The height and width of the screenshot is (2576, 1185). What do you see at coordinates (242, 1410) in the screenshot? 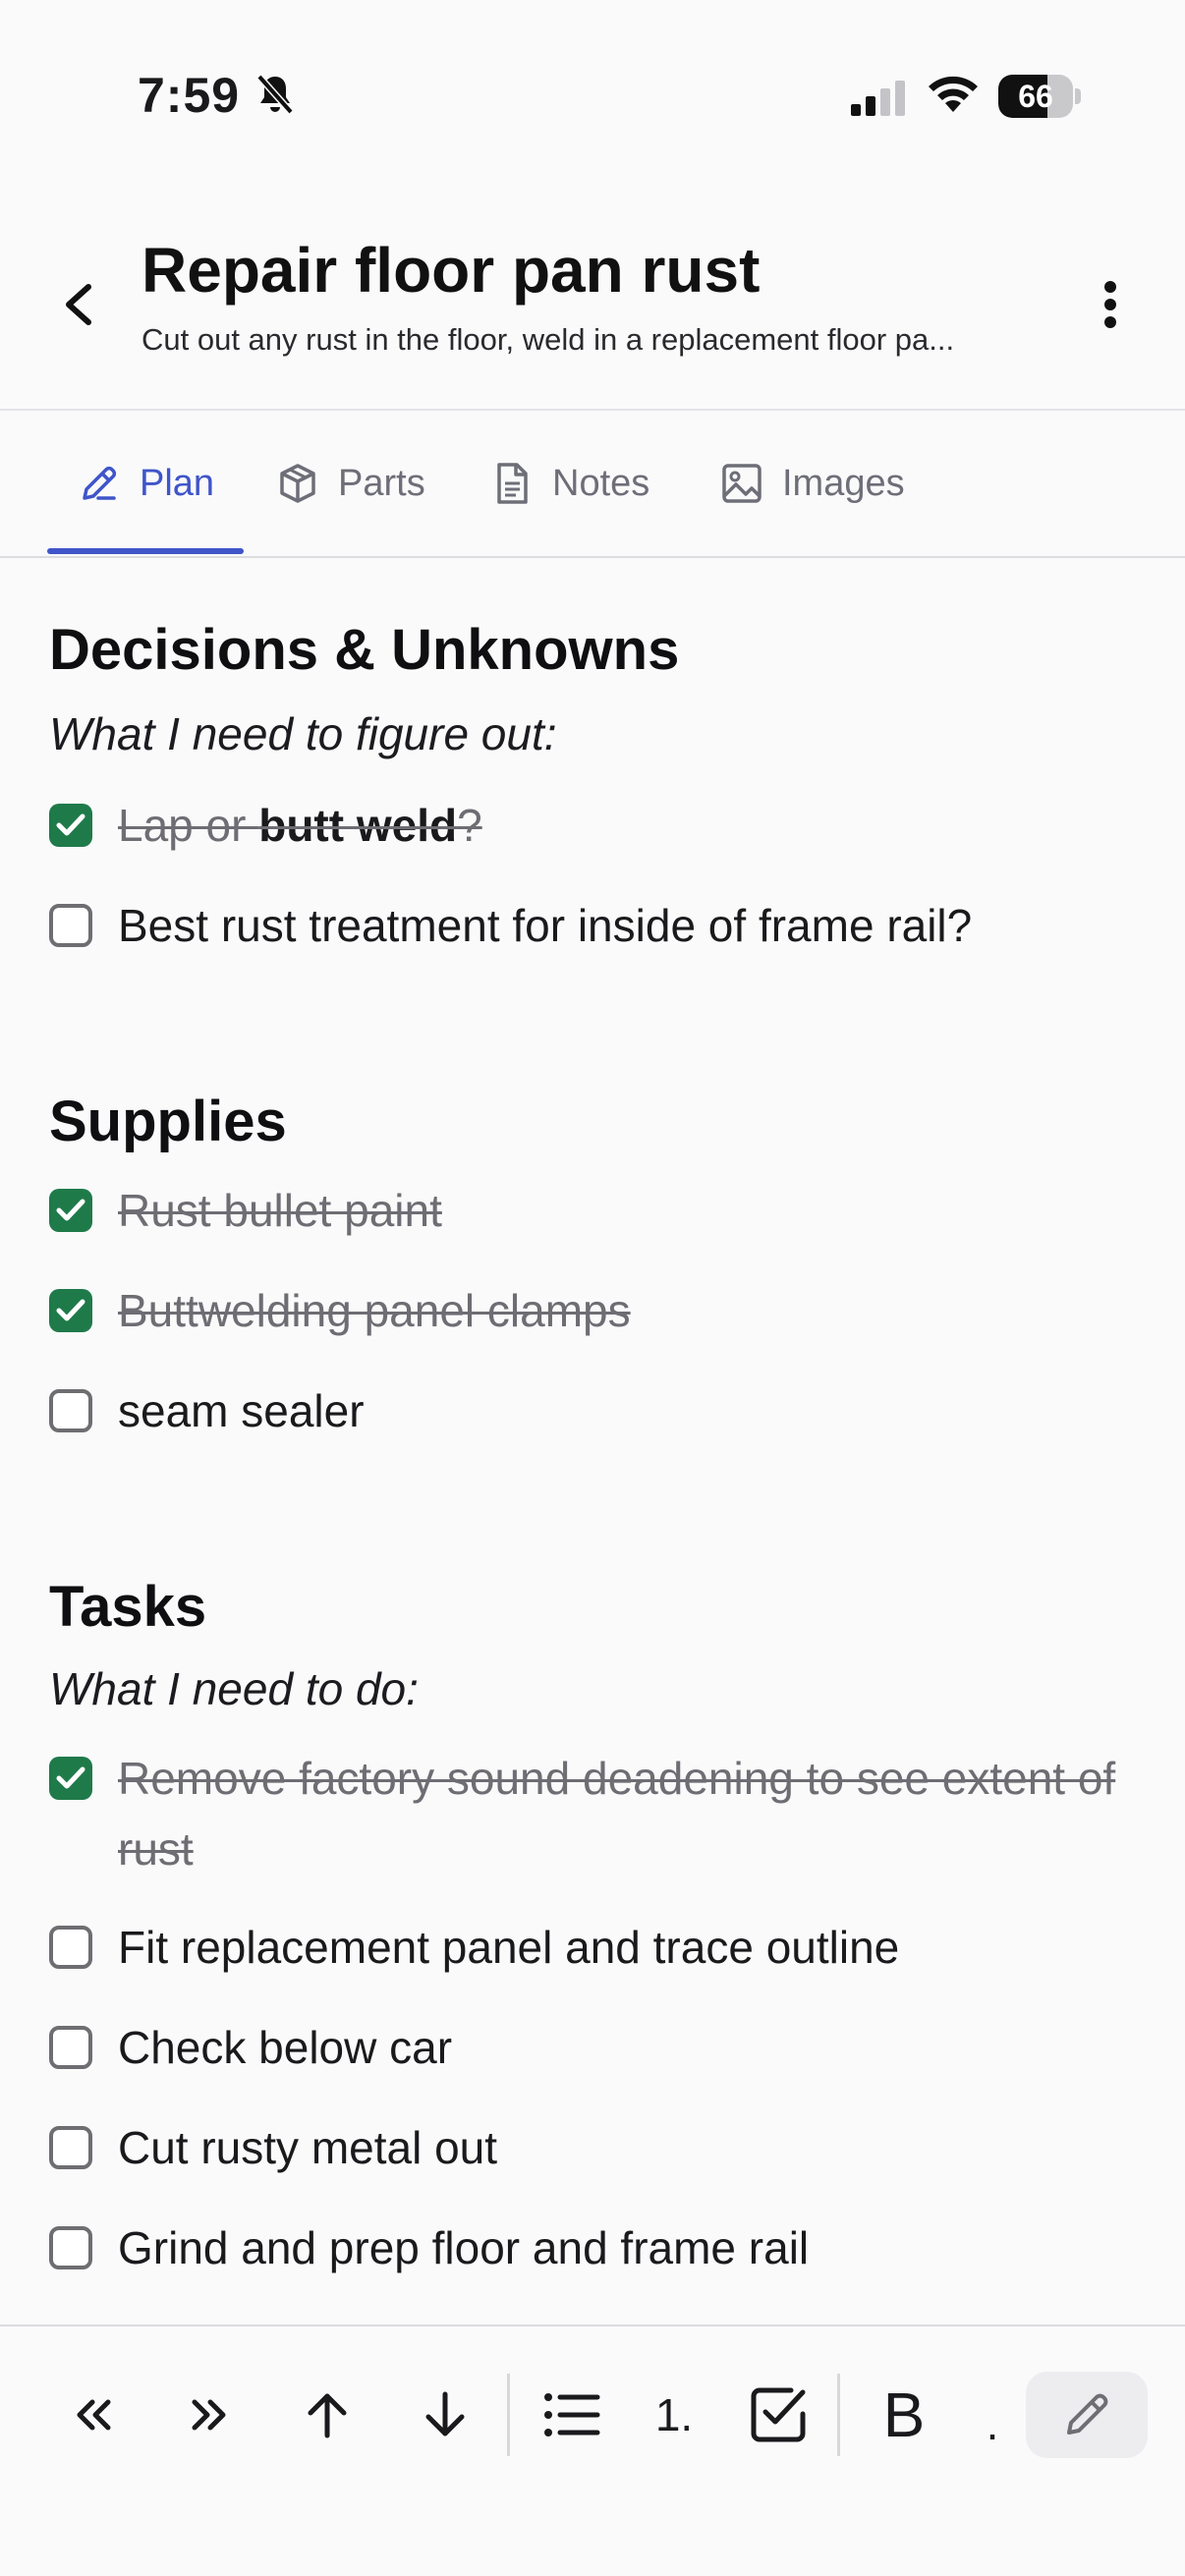
I see `checklist-item-text: seam sealer` at bounding box center [242, 1410].